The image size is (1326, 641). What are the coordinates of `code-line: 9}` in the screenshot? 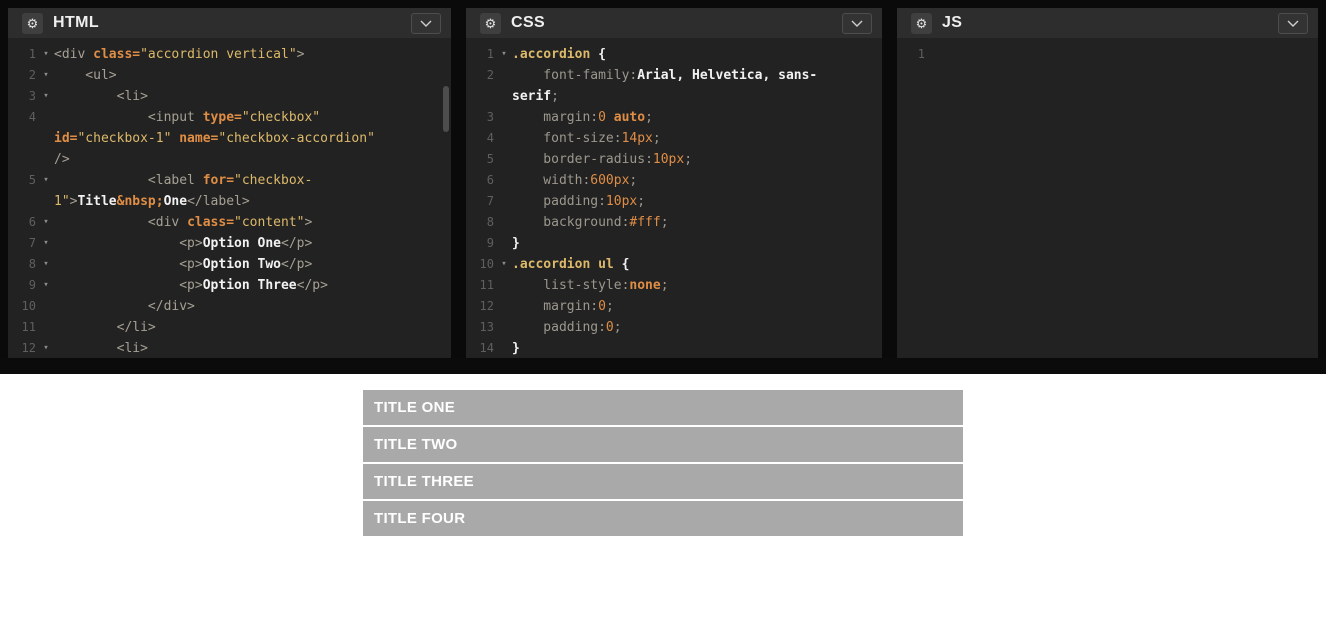 It's located at (674, 243).